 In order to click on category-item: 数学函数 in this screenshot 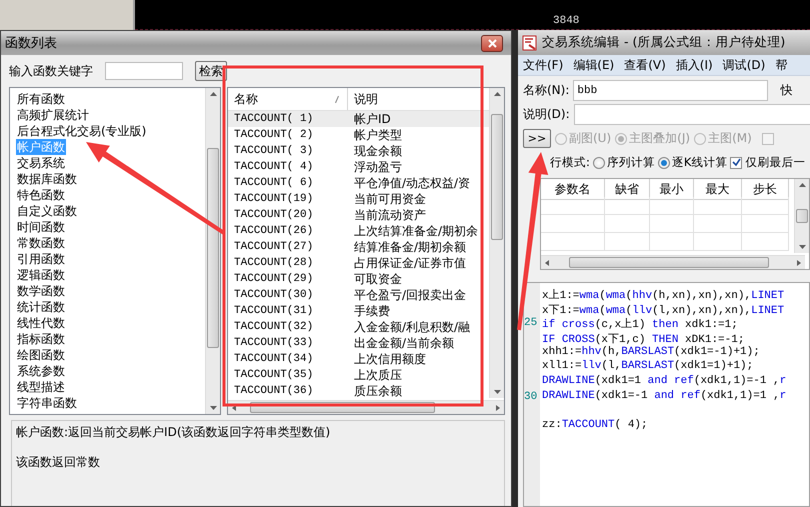, I will do `click(41, 291)`.